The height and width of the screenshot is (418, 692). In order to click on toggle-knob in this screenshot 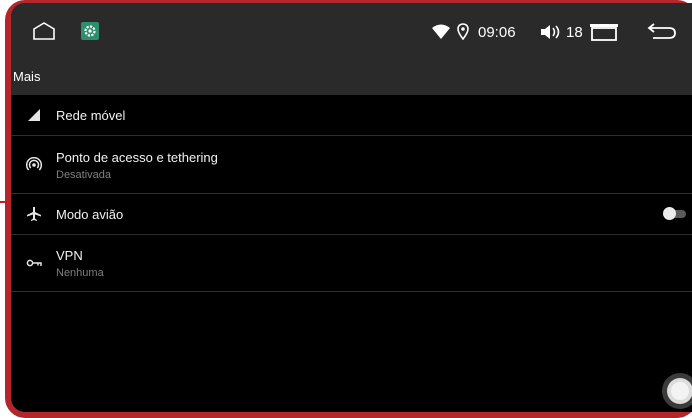, I will do `click(669, 213)`.